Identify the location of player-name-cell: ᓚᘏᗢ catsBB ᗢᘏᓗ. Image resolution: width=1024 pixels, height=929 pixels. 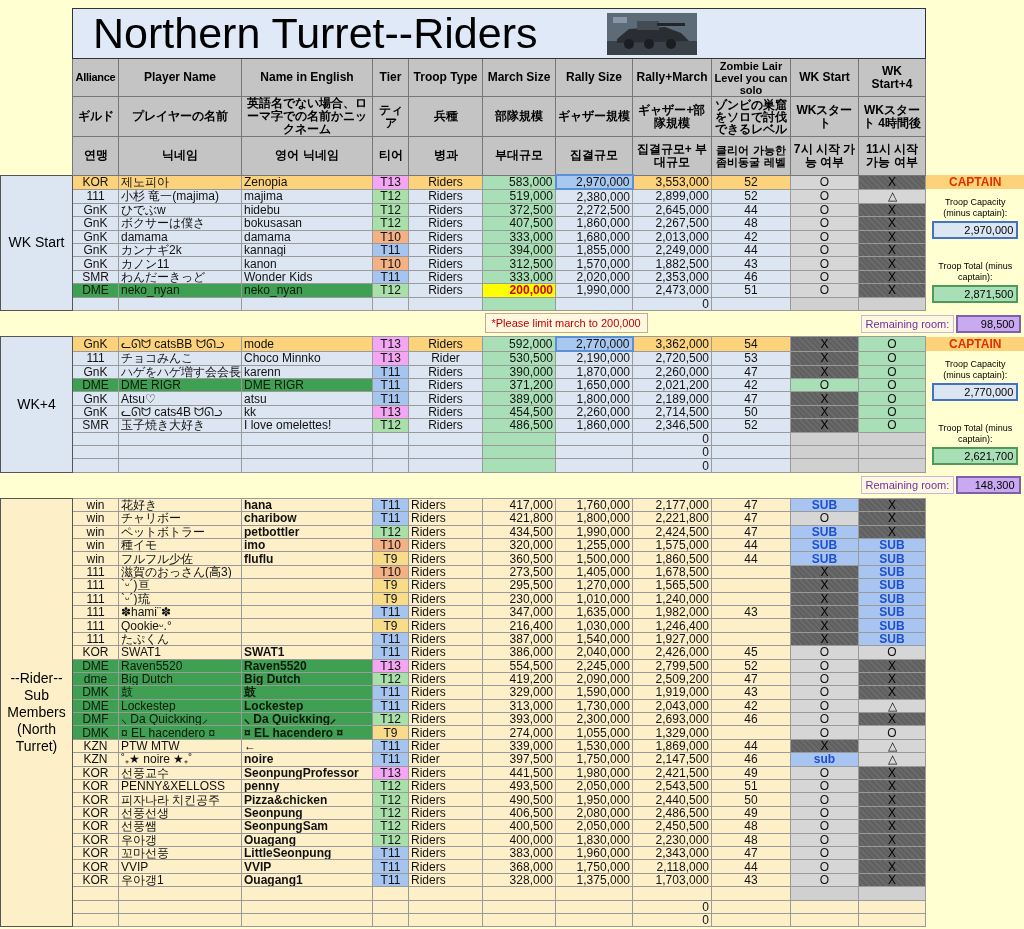
(180, 344).